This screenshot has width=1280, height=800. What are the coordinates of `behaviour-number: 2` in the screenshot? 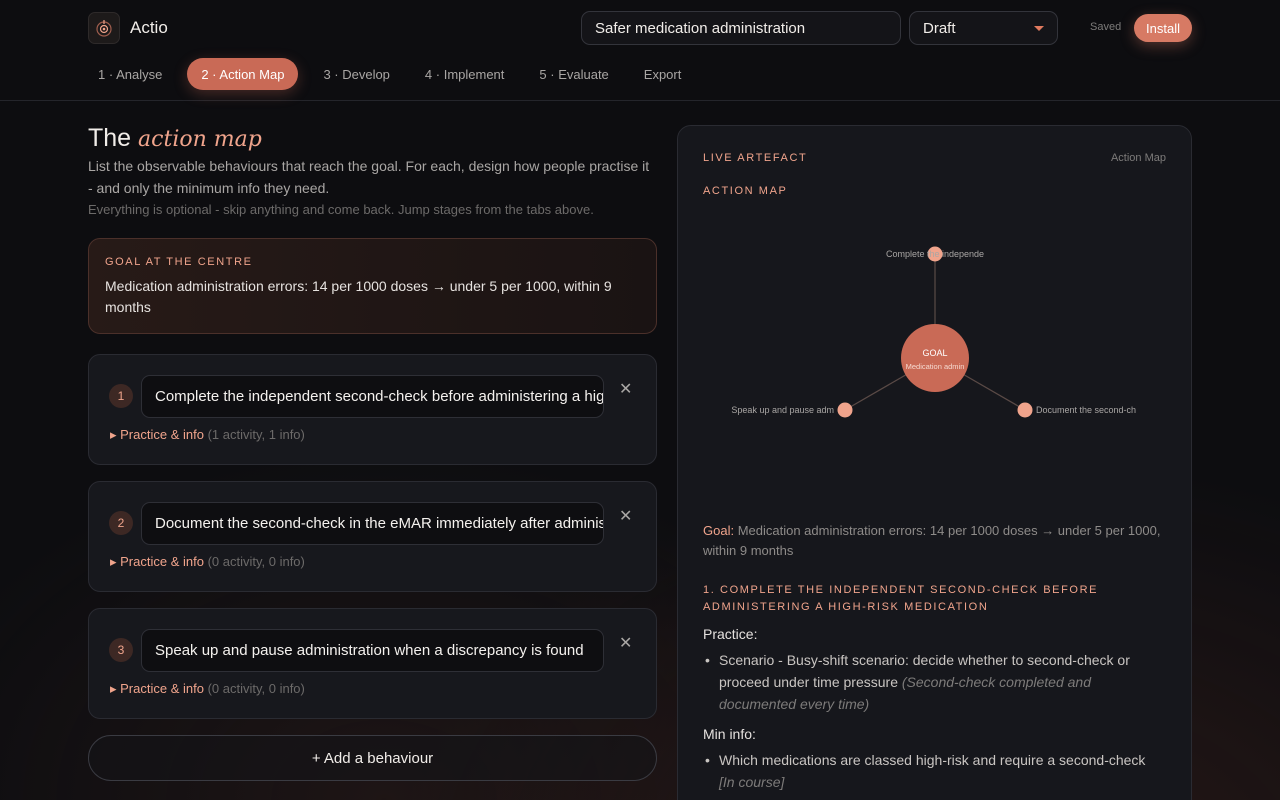 It's located at (121, 523).